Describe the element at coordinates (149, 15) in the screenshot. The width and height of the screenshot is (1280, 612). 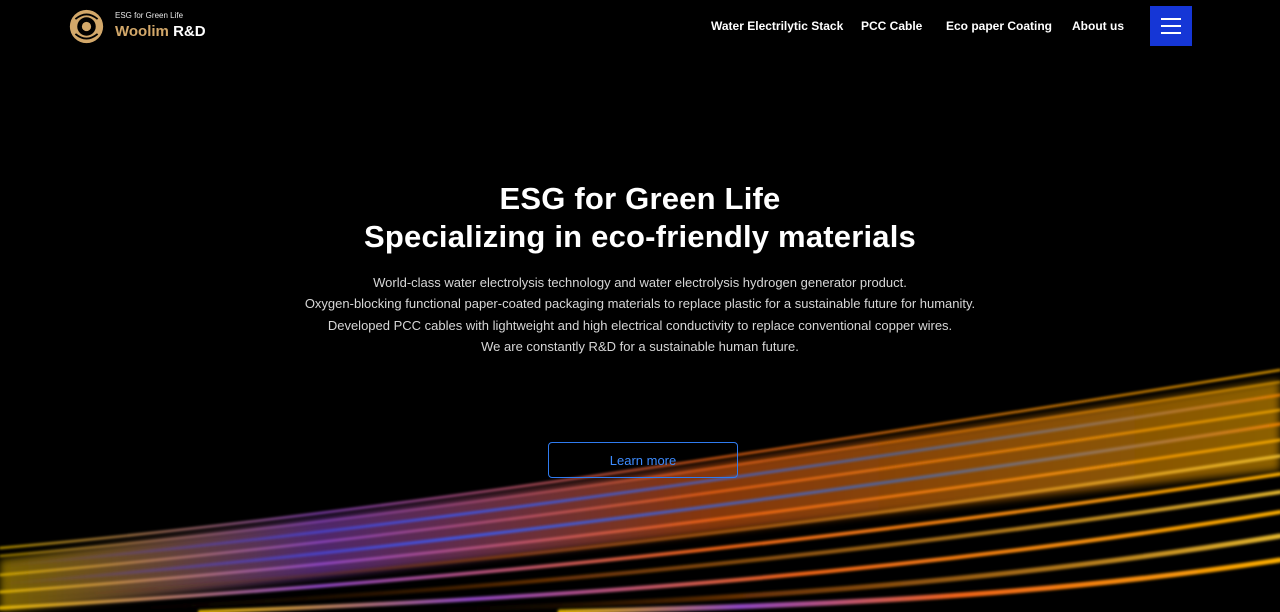
I see `logo-tagline: ESG for Green Life` at that location.